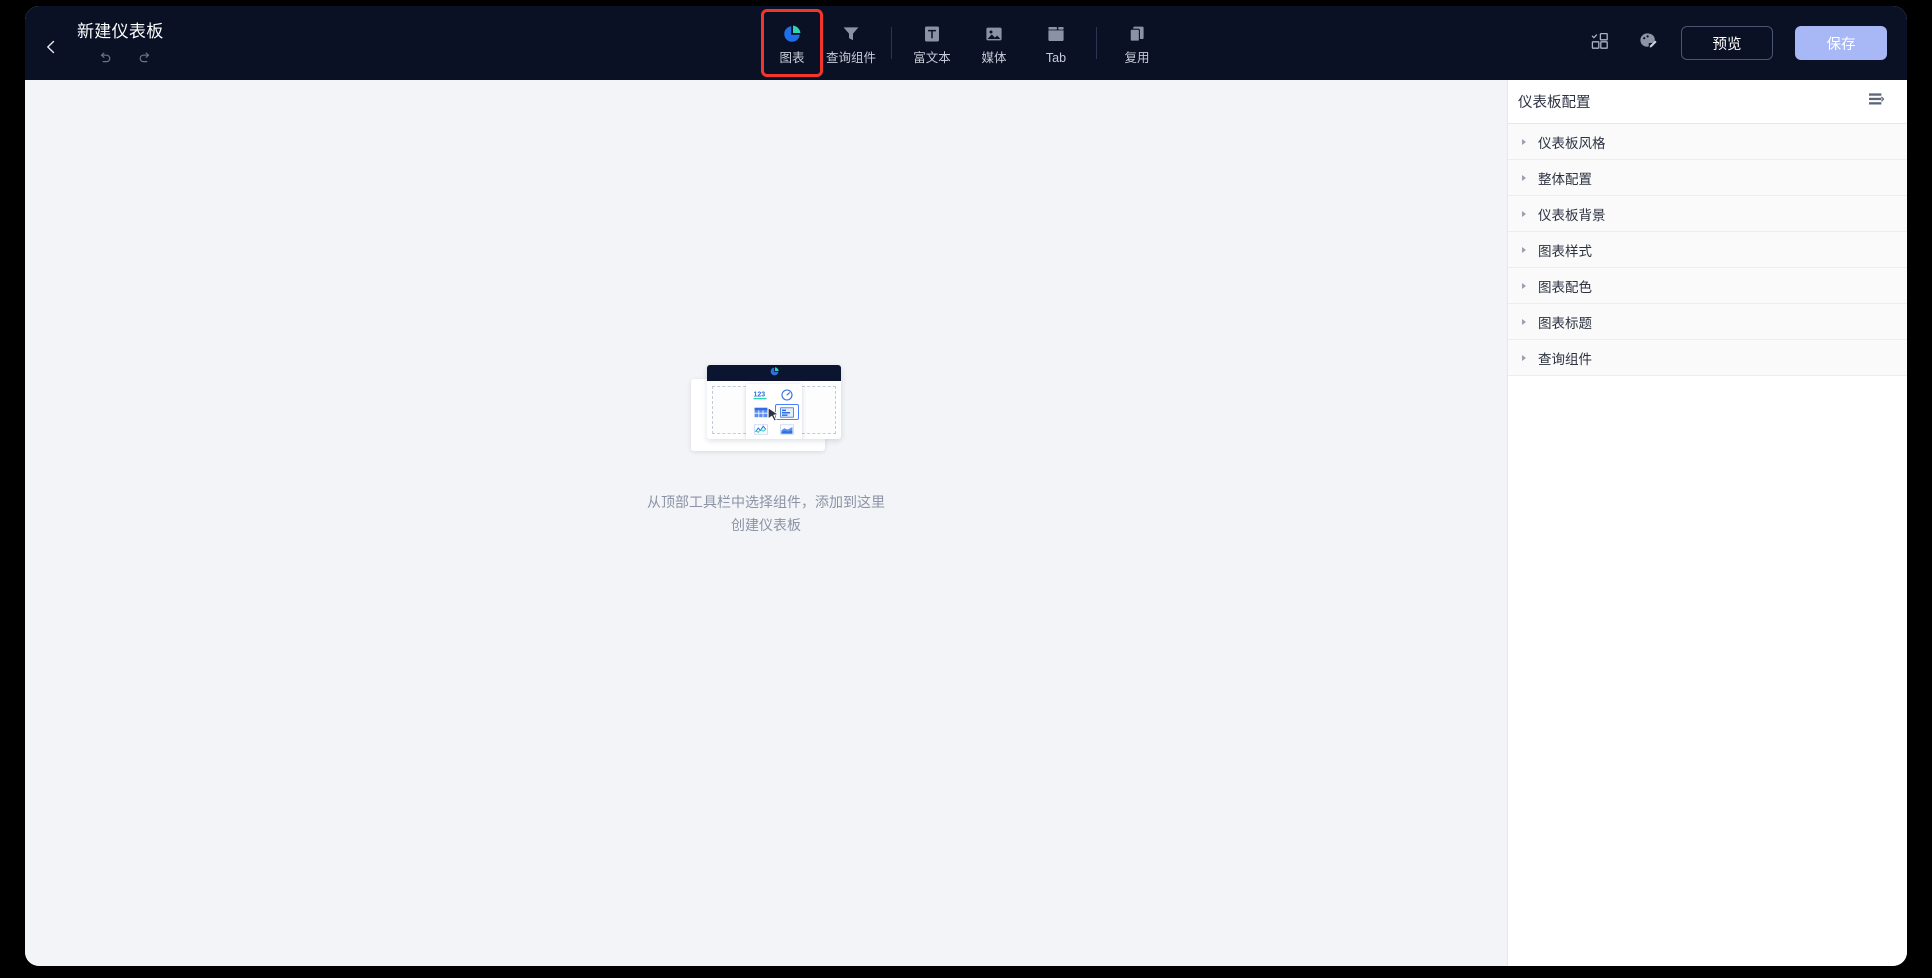 The height and width of the screenshot is (978, 1932). What do you see at coordinates (1056, 34) in the screenshot?
I see `tab-window-icon` at bounding box center [1056, 34].